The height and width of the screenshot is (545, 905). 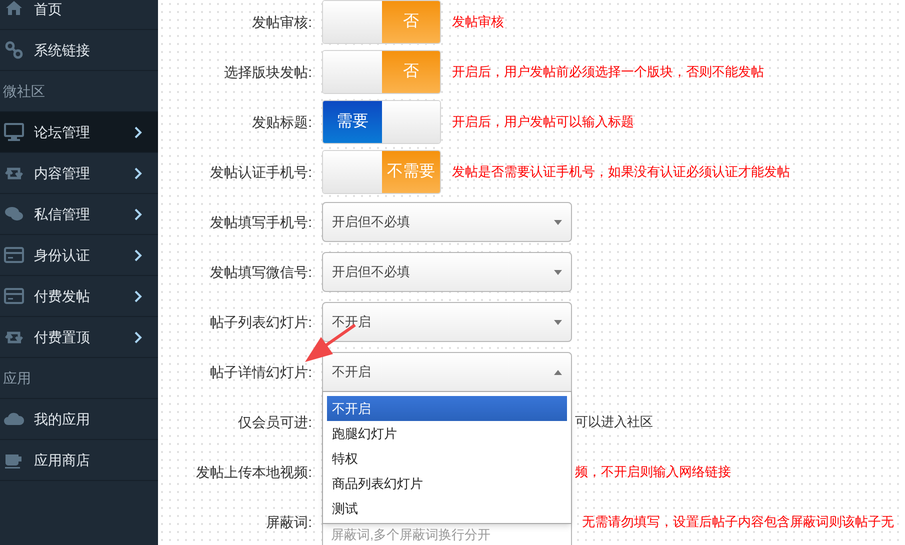 I want to click on hint-text: 开启后，用户发帖前必须选择一个版块，否则不能发帖, so click(x=608, y=72).